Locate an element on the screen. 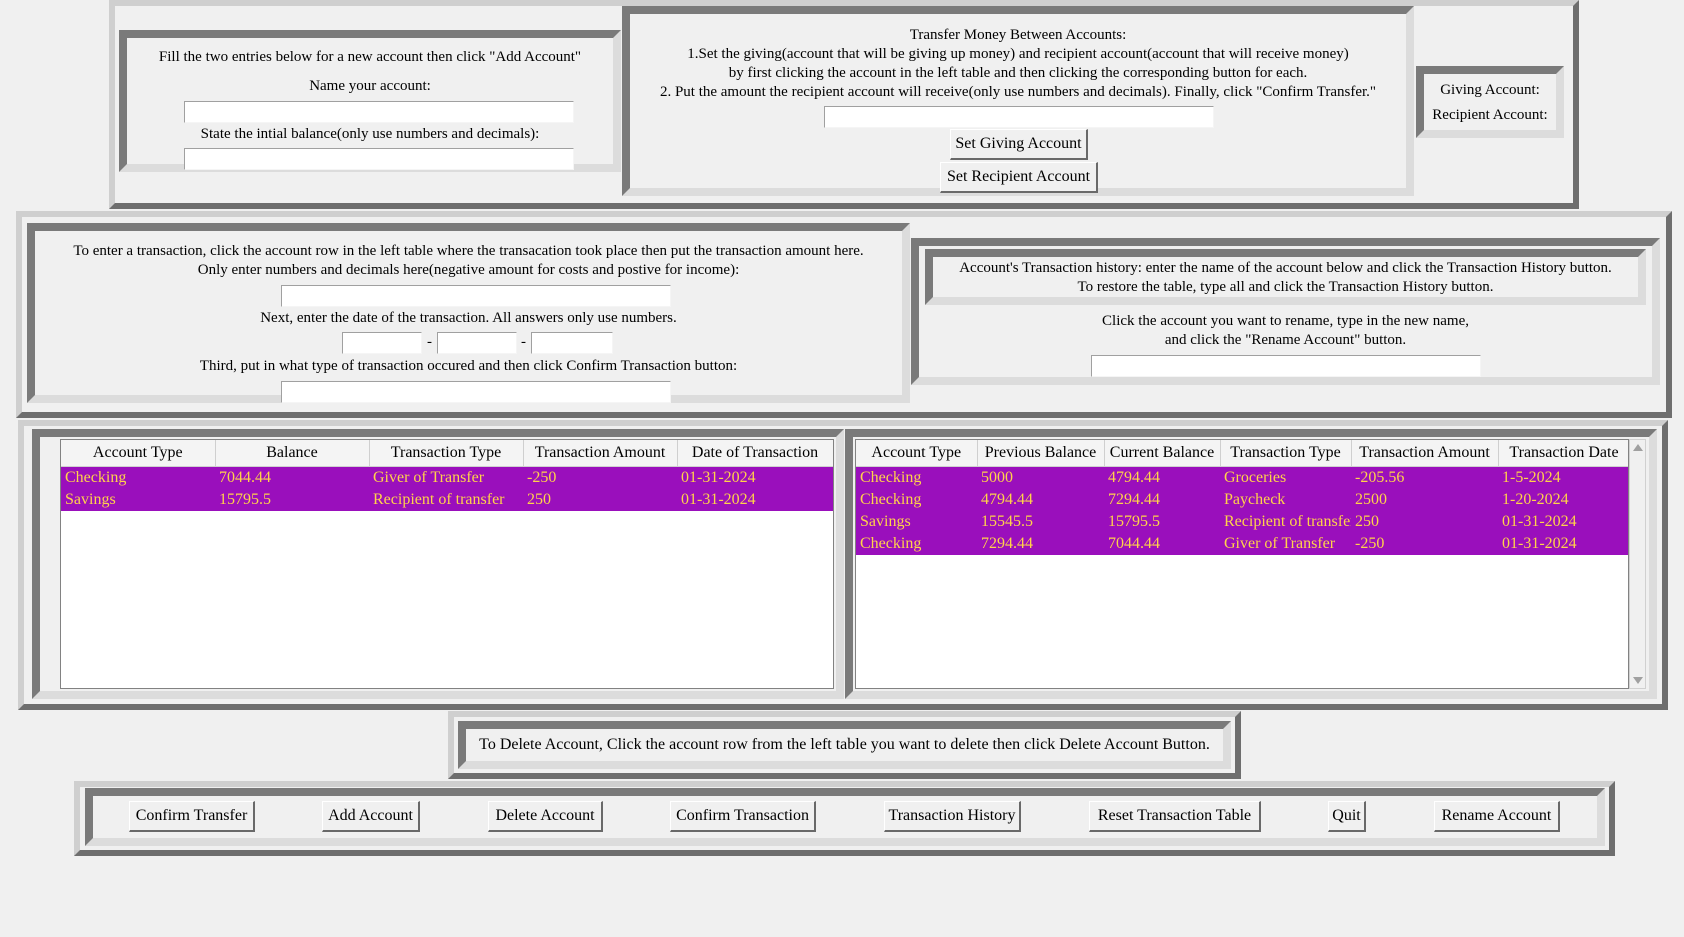 Image resolution: width=1684 pixels, height=937 pixels. transfer-amount-input is located at coordinates (1019, 117).